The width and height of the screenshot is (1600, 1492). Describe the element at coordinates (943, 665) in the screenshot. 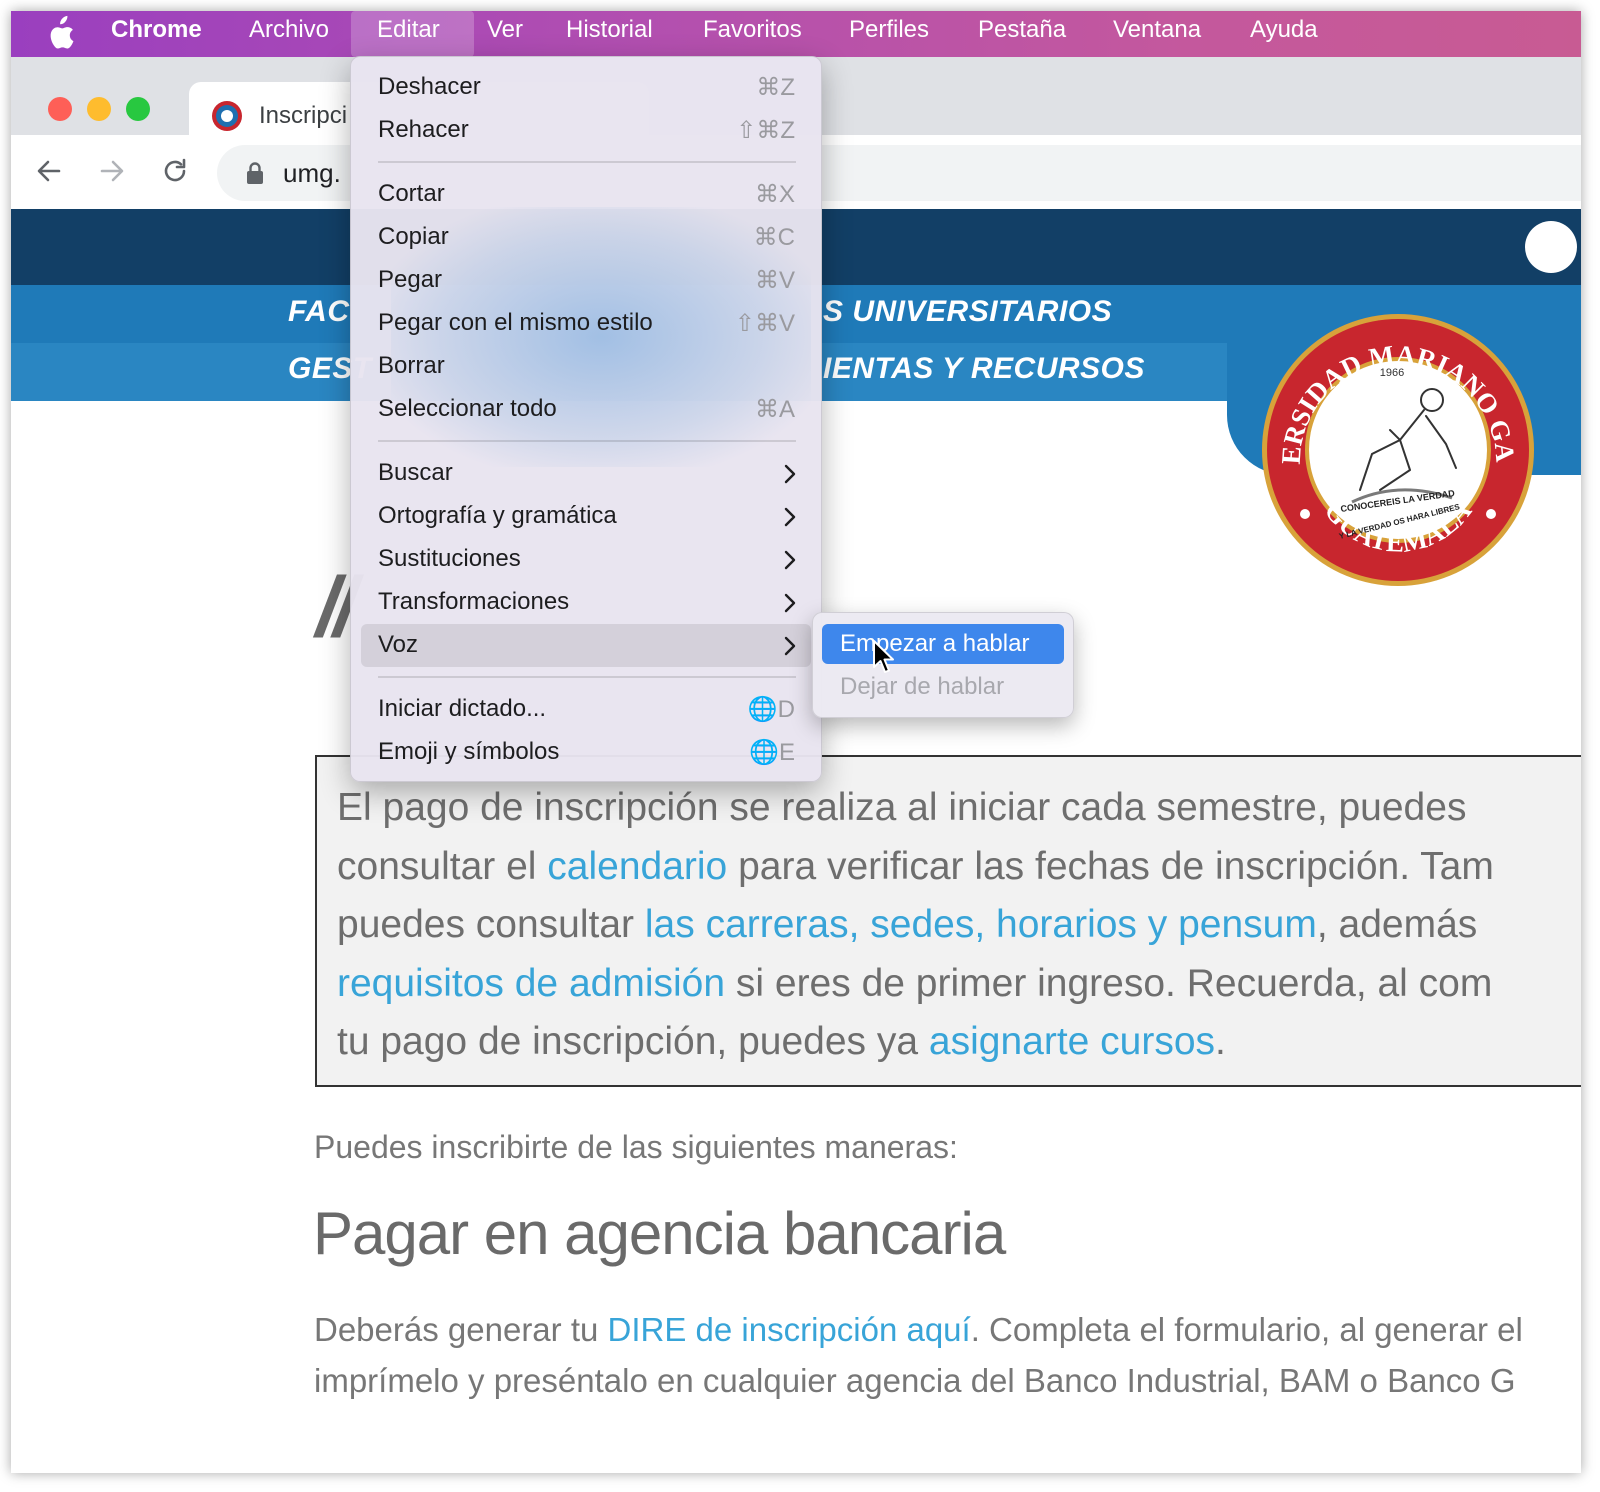

I see `voice-submenu: Empezar a hablar Dejar de hablar` at that location.